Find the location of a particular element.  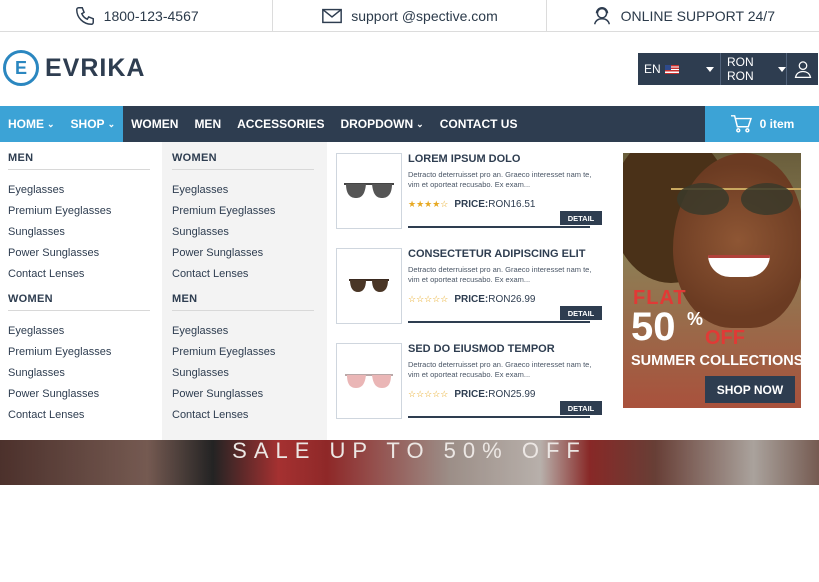

nav-dropdown: DROPDOWN ⌄ is located at coordinates (381, 124).